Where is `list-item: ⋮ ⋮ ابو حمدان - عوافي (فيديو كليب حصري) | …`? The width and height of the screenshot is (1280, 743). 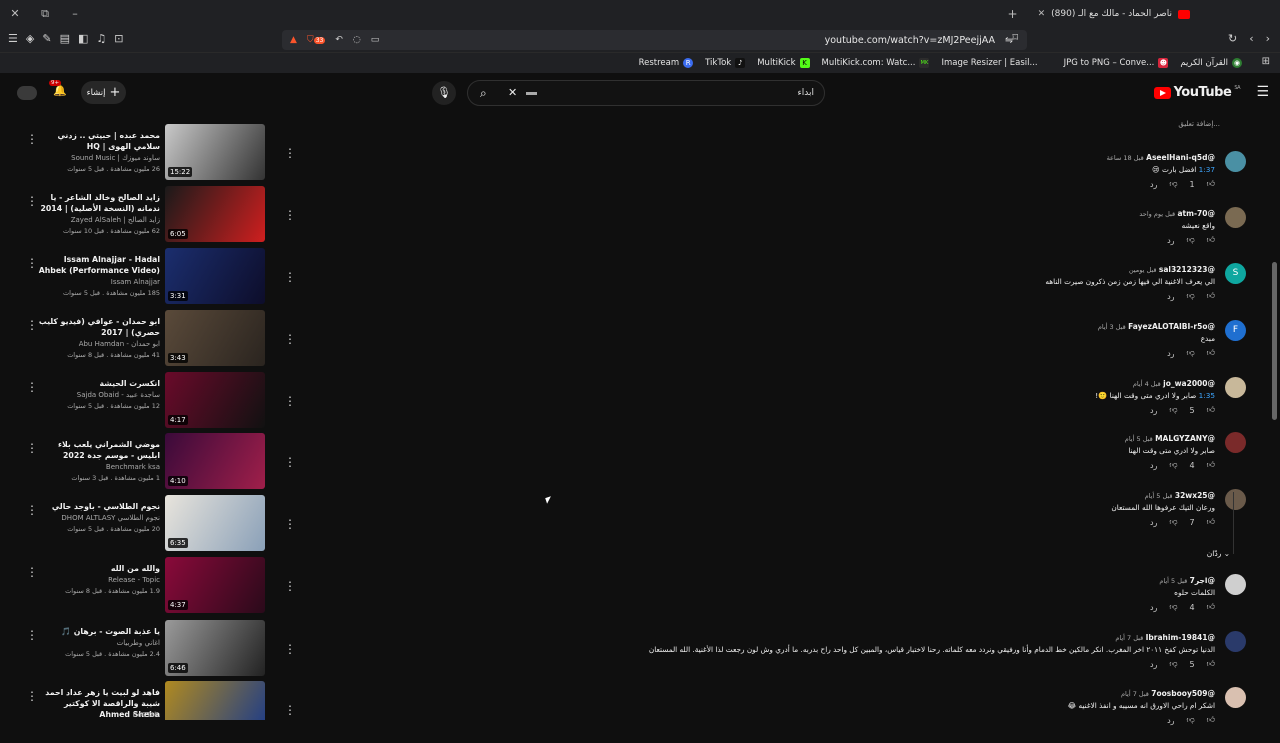 list-item: ⋮ ⋮ ابو حمدان - عوافي (فيديو كليب حصري) | … is located at coordinates (150, 344).